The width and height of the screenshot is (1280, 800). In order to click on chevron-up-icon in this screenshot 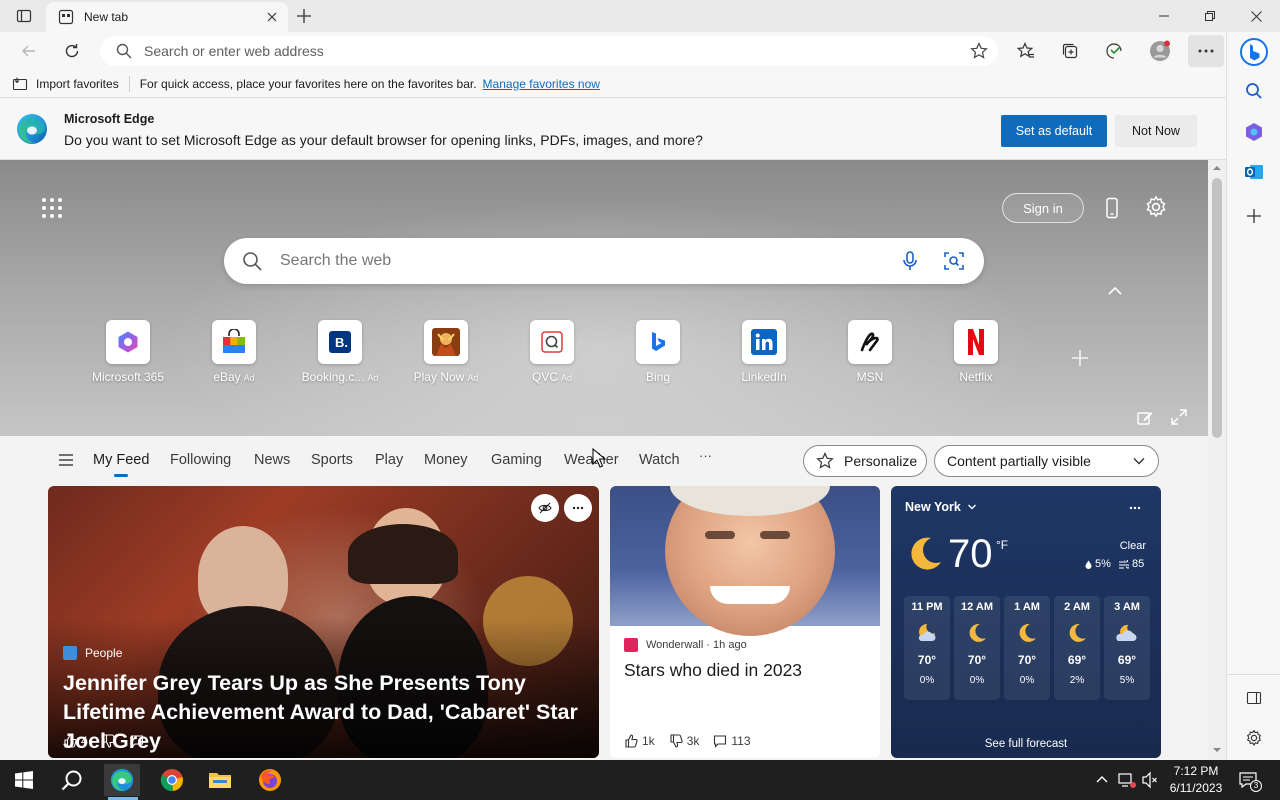, I will do `click(1115, 291)`.